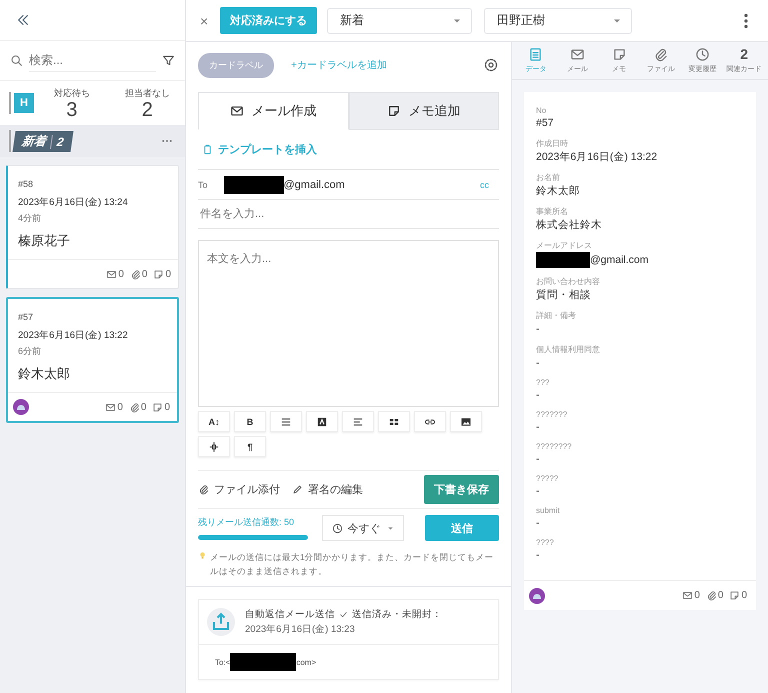 This screenshot has width=768, height=693. I want to click on format-button: A↕, so click(214, 421).